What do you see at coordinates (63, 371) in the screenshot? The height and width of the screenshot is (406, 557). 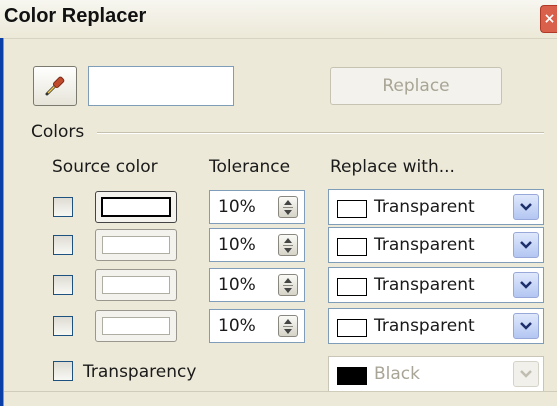 I see `transparency-checkbox` at bounding box center [63, 371].